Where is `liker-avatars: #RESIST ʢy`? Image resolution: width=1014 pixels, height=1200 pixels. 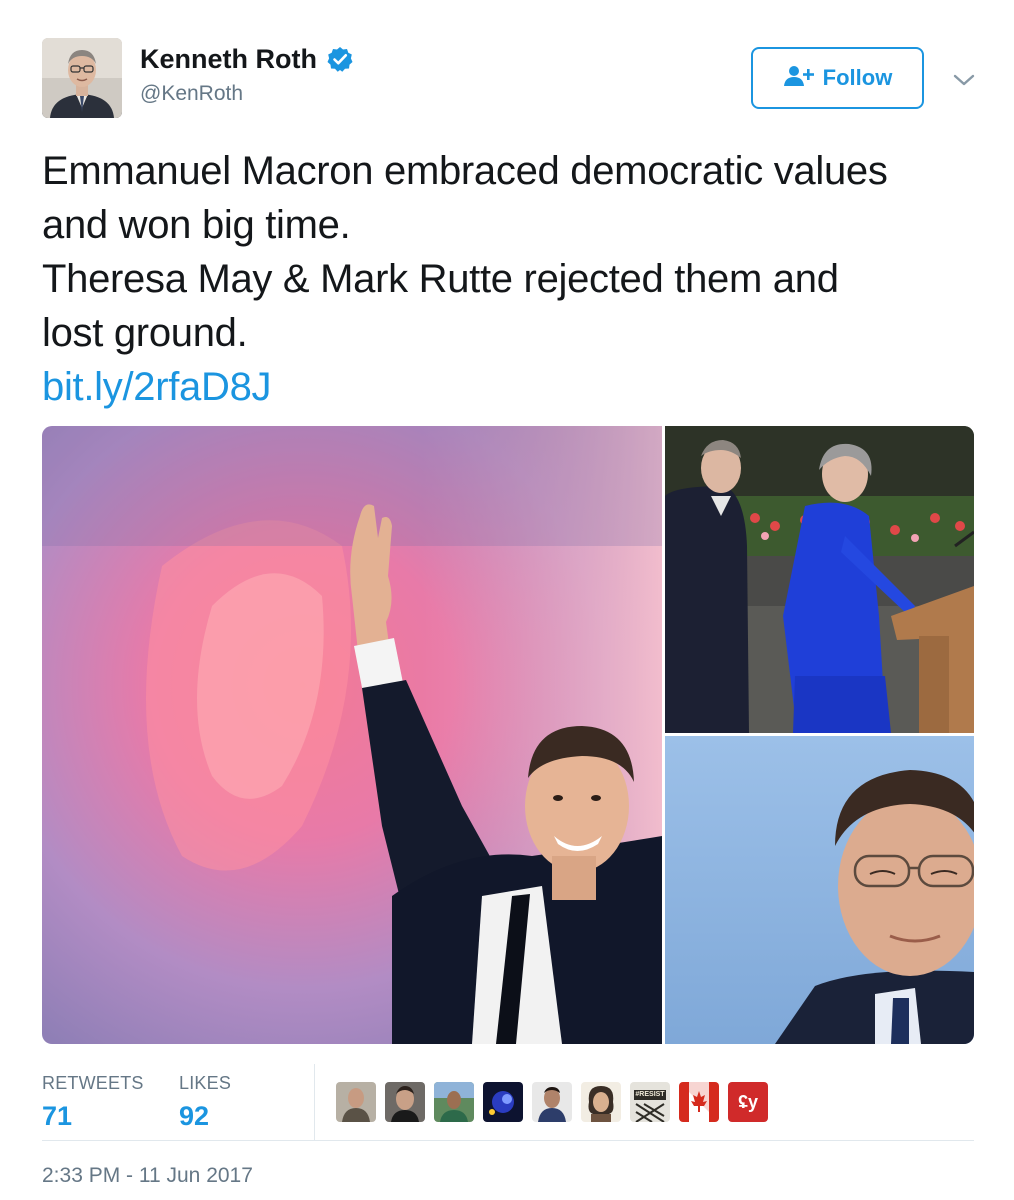
liker-avatars: #RESIST ʢy is located at coordinates (552, 1102).